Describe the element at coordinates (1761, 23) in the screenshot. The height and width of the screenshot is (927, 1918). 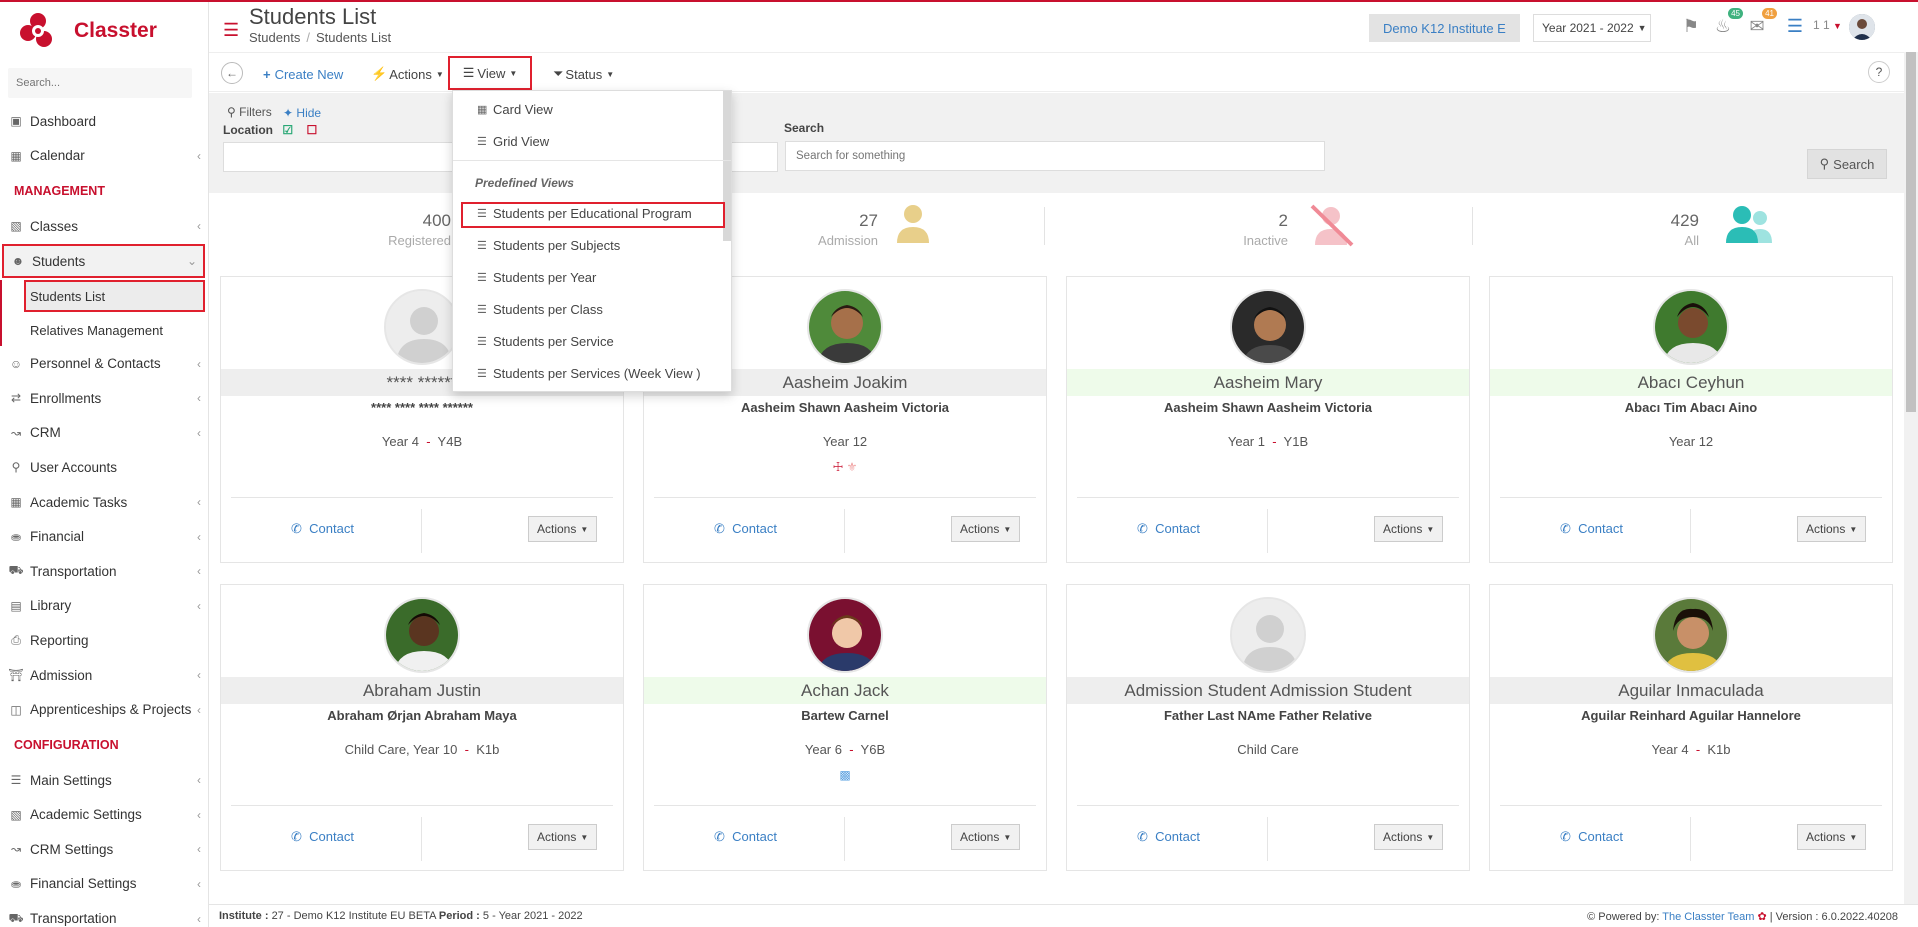
I see `mail-icon: ✉ 41` at that location.